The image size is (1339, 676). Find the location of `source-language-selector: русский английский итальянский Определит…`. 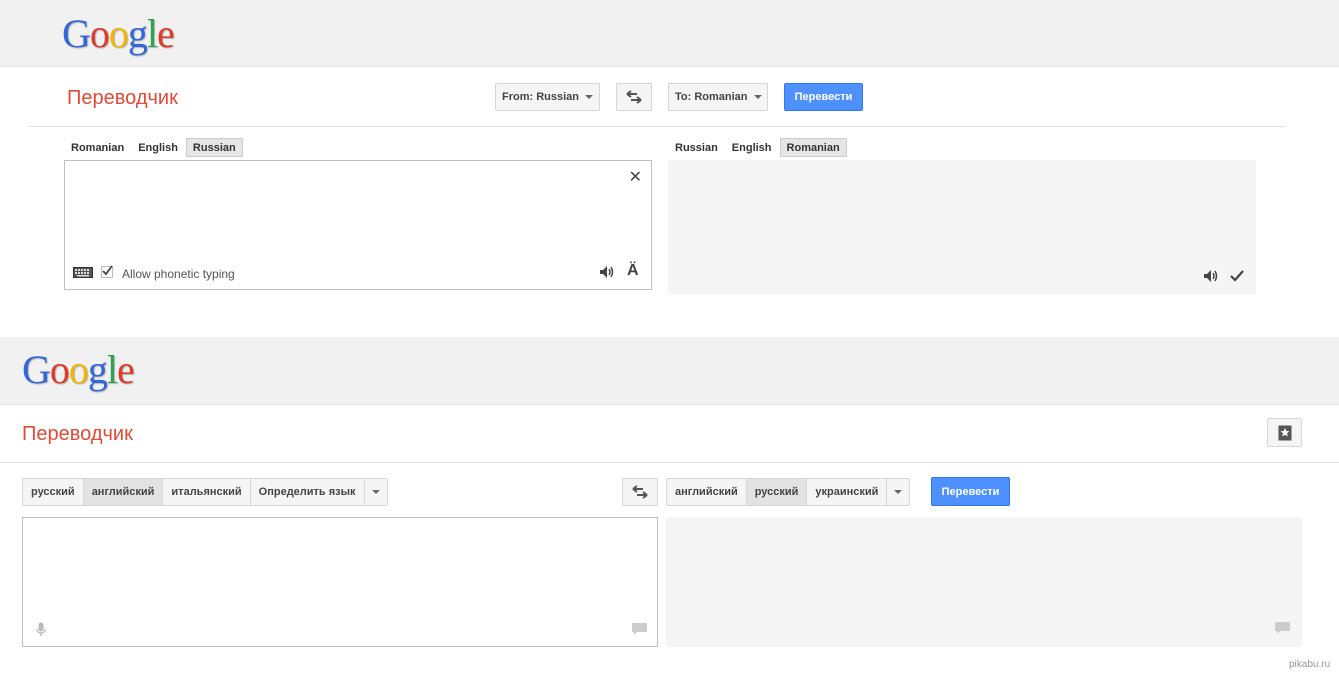

source-language-selector: русский английский итальянский Определит… is located at coordinates (205, 492).